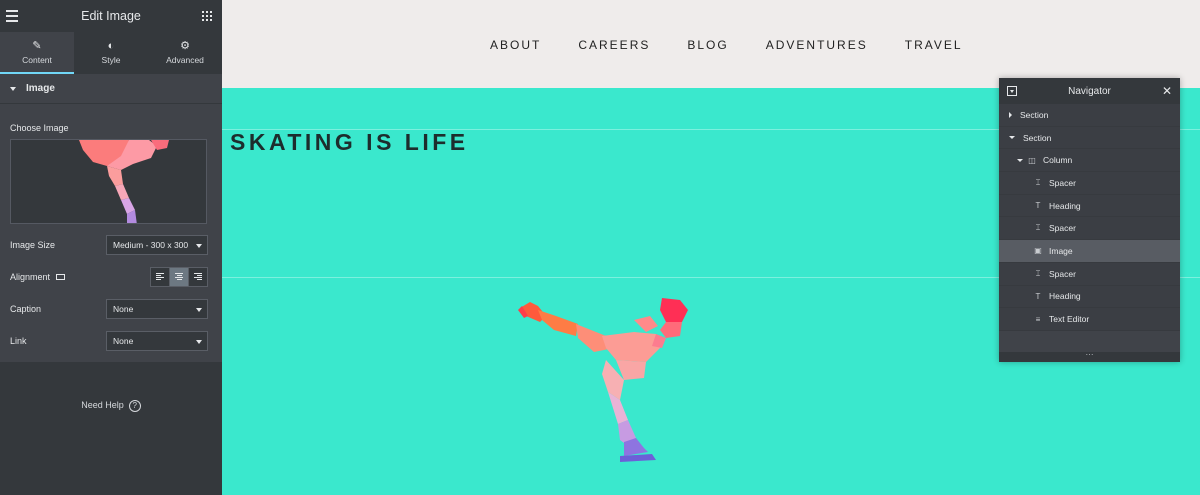  Describe the element at coordinates (40, 88) in the screenshot. I see `section-title: Image` at that location.